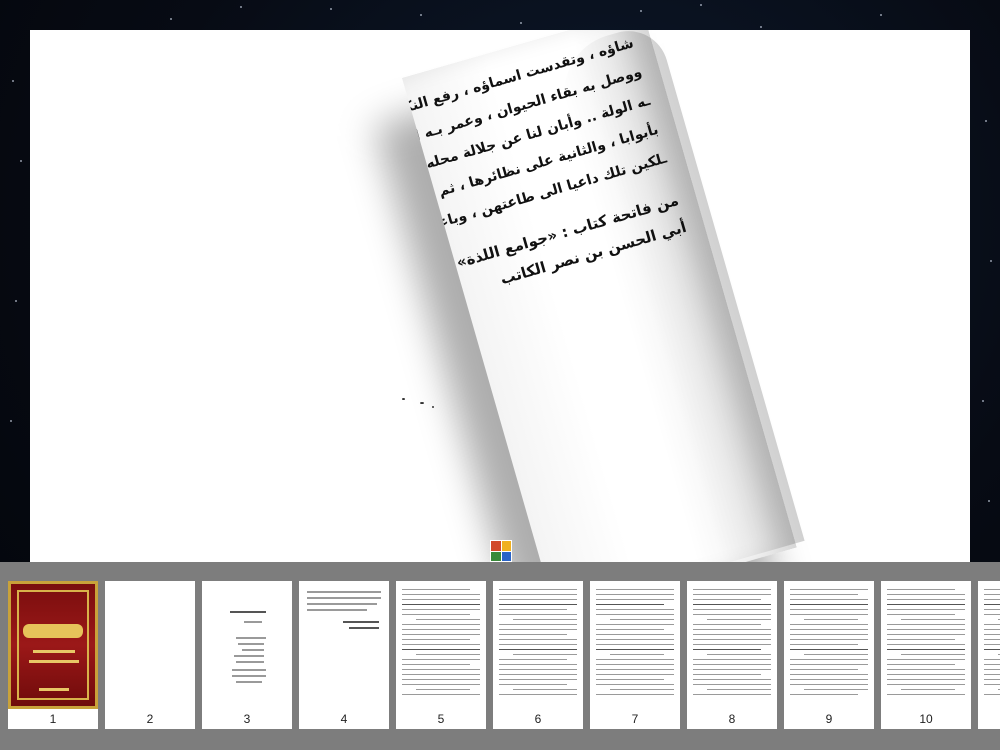 Image resolution: width=1000 pixels, height=750 pixels. I want to click on page-thumbnail: 10, so click(926, 655).